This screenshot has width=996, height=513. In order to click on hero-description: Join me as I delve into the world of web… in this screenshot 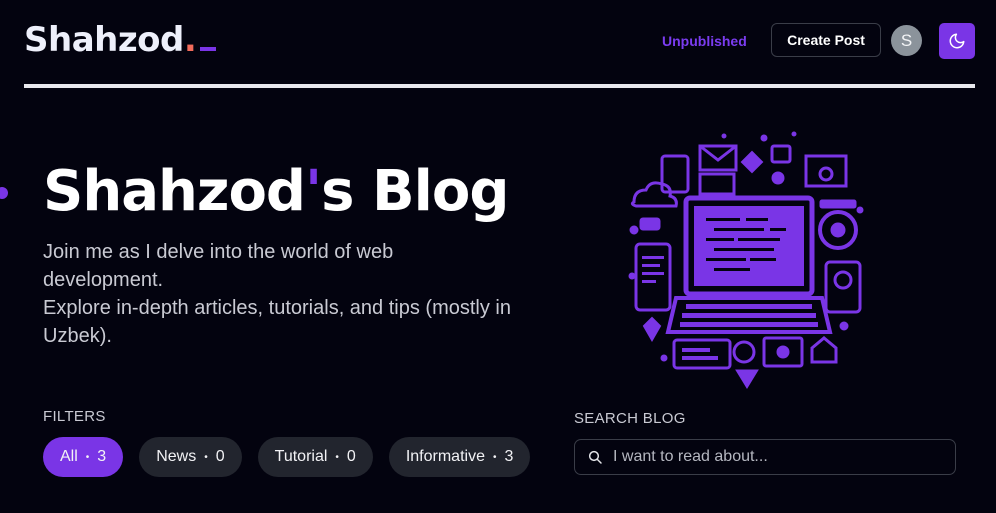, I will do `click(278, 294)`.